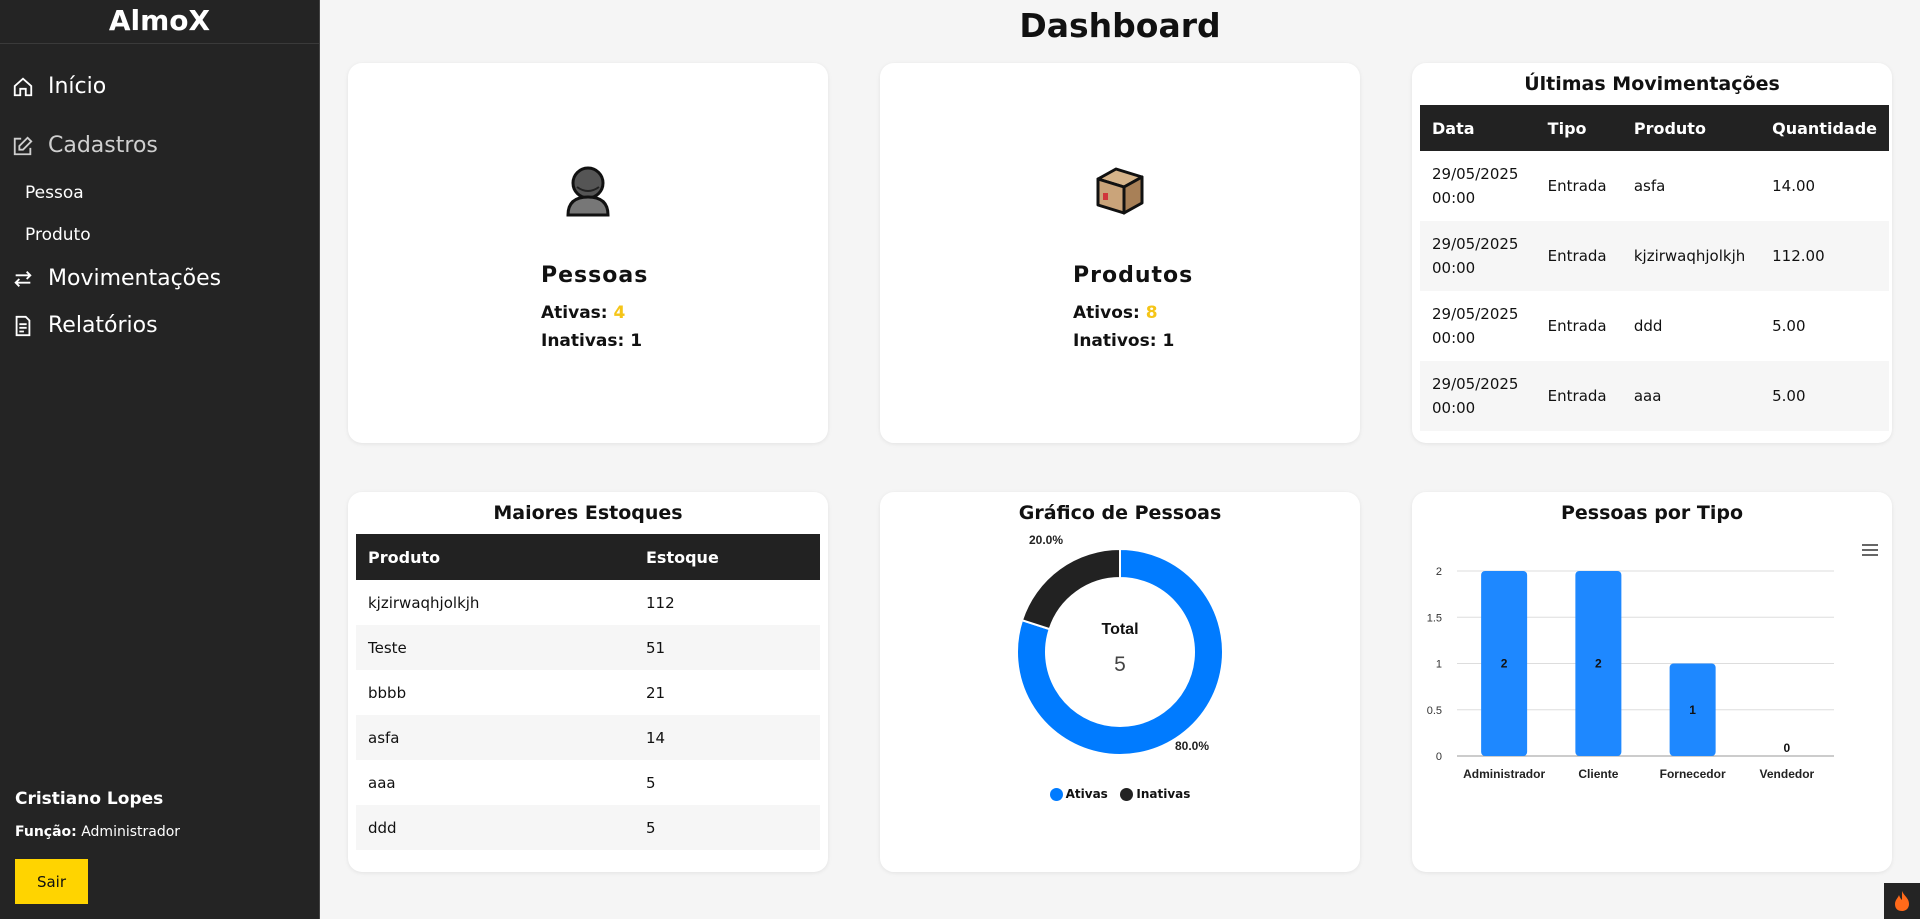  Describe the element at coordinates (103, 145) in the screenshot. I see `sidebar-item-label: Cadastros` at that location.